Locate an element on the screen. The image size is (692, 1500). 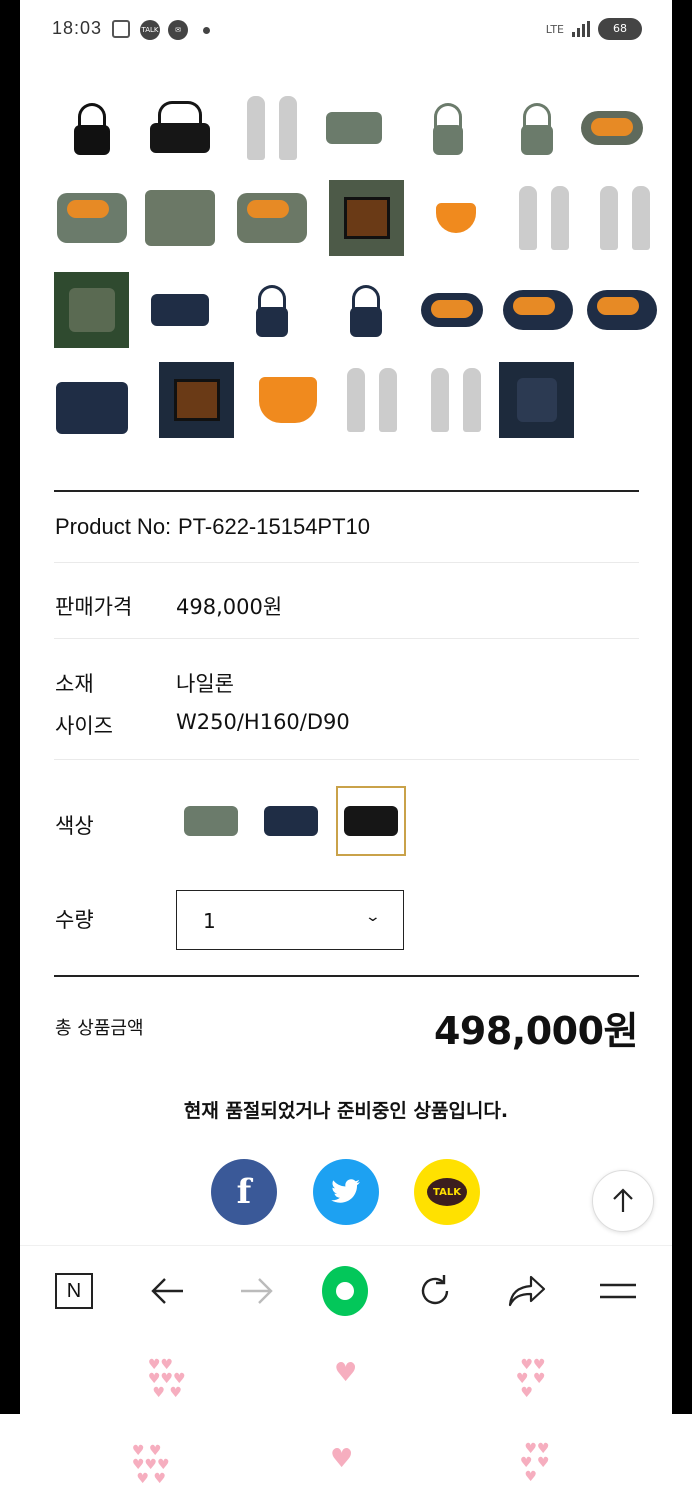
soldout-notice: 현재 품절되었거나 준비중인 상품입니다. is located at coordinates (346, 1111).